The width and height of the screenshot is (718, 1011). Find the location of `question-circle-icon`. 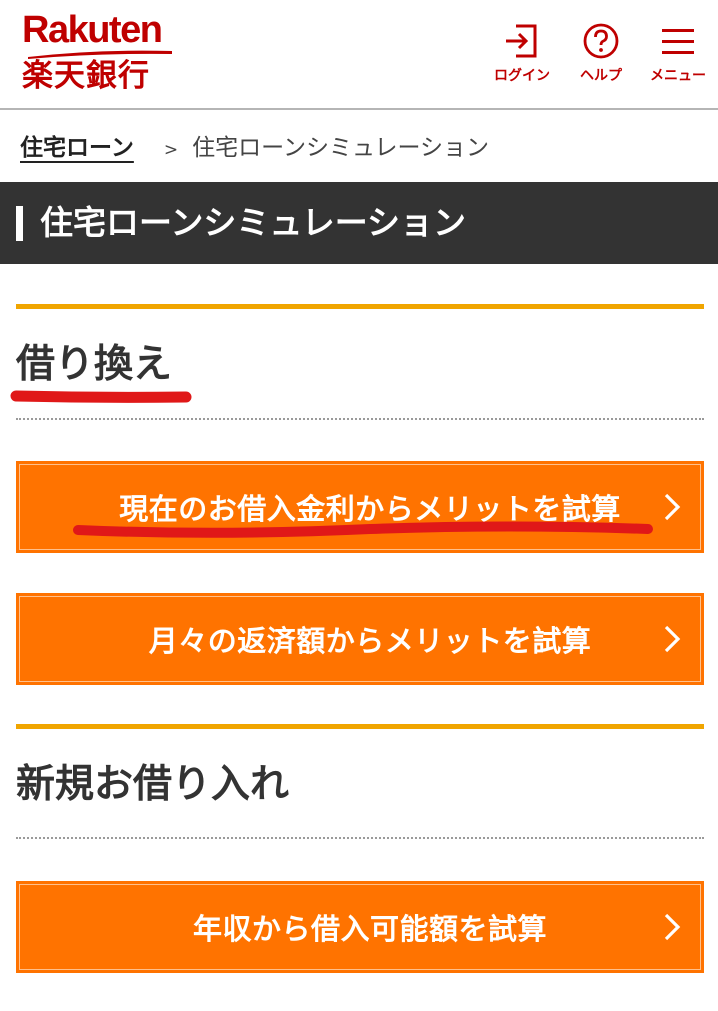

question-circle-icon is located at coordinates (601, 41).